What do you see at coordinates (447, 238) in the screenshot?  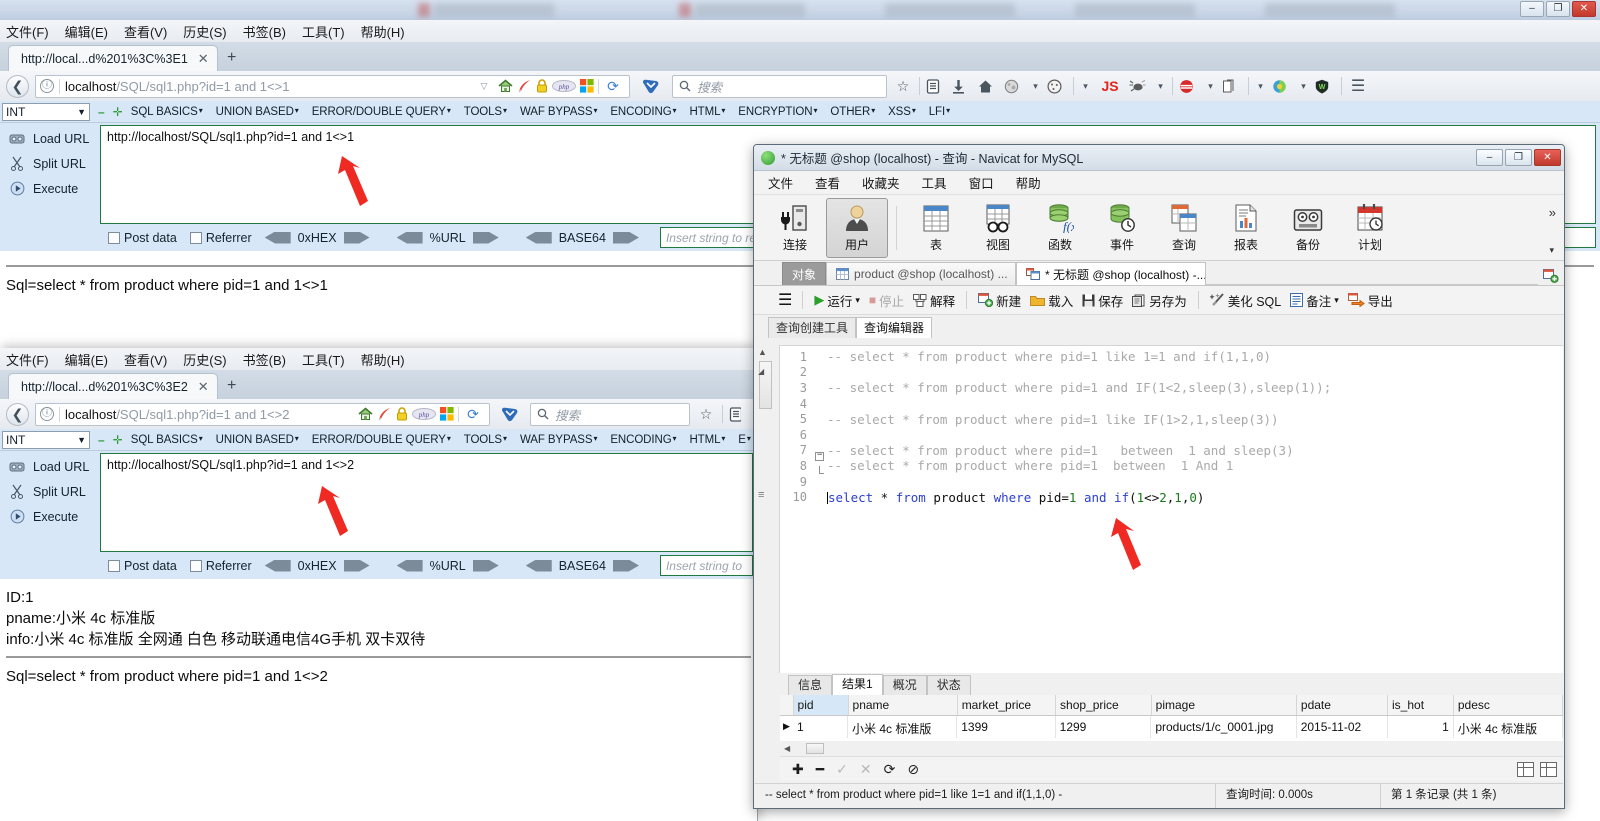 I see `url-encoder: %URL` at bounding box center [447, 238].